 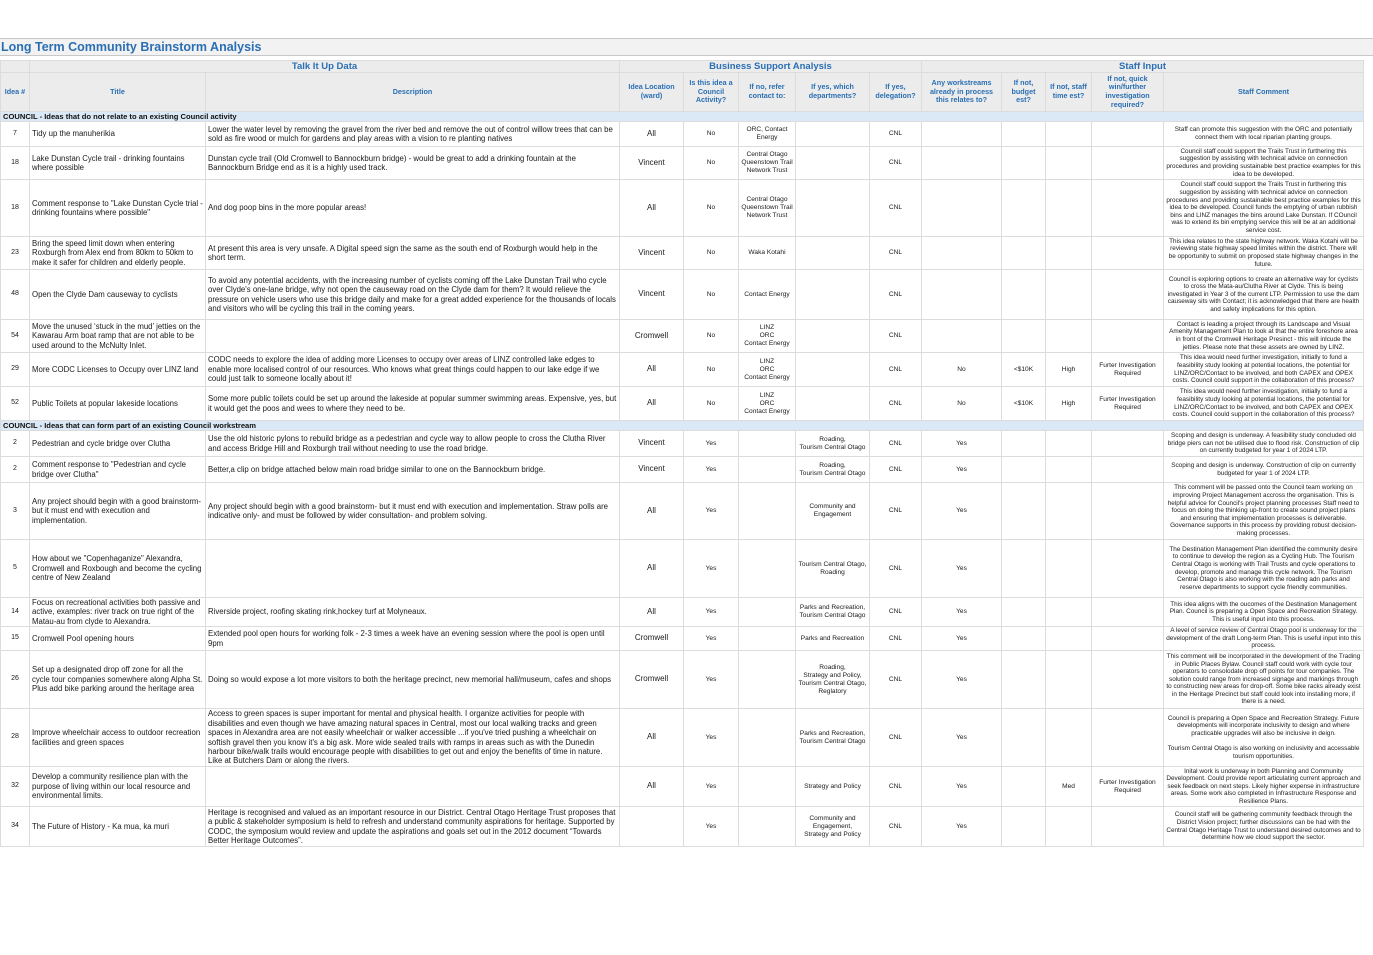 What do you see at coordinates (15, 369) in the screenshot?
I see `row-idea-number: 29` at bounding box center [15, 369].